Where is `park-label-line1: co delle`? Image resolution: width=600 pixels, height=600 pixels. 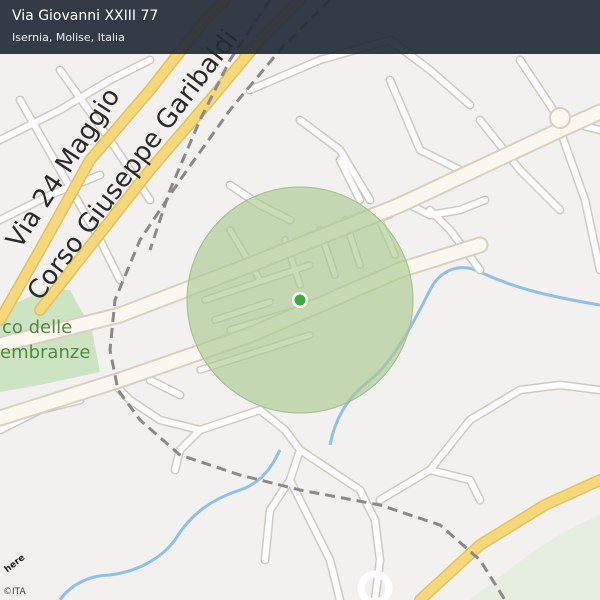
park-label-line1: co delle is located at coordinates (37, 327).